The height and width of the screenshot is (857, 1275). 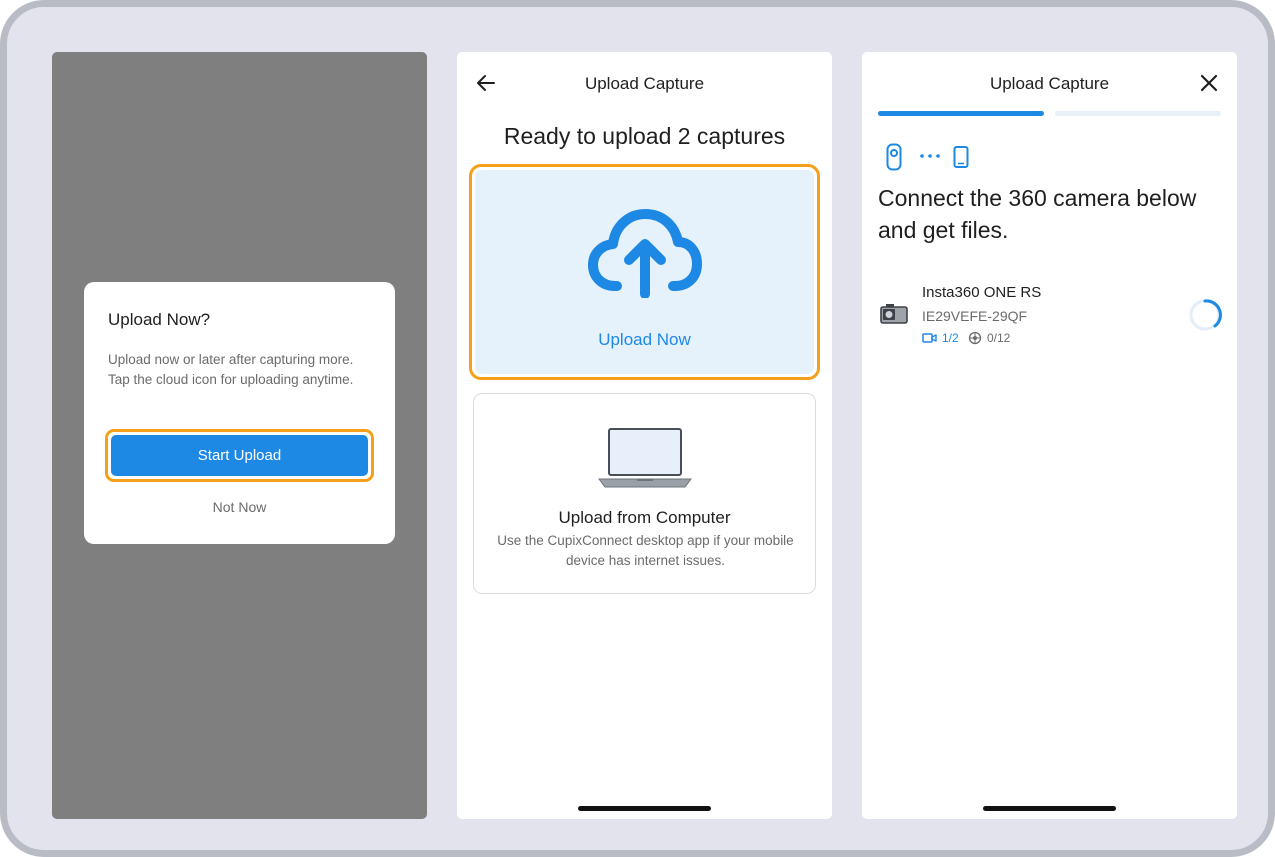 What do you see at coordinates (645, 253) in the screenshot?
I see `cloud-upload-icon` at bounding box center [645, 253].